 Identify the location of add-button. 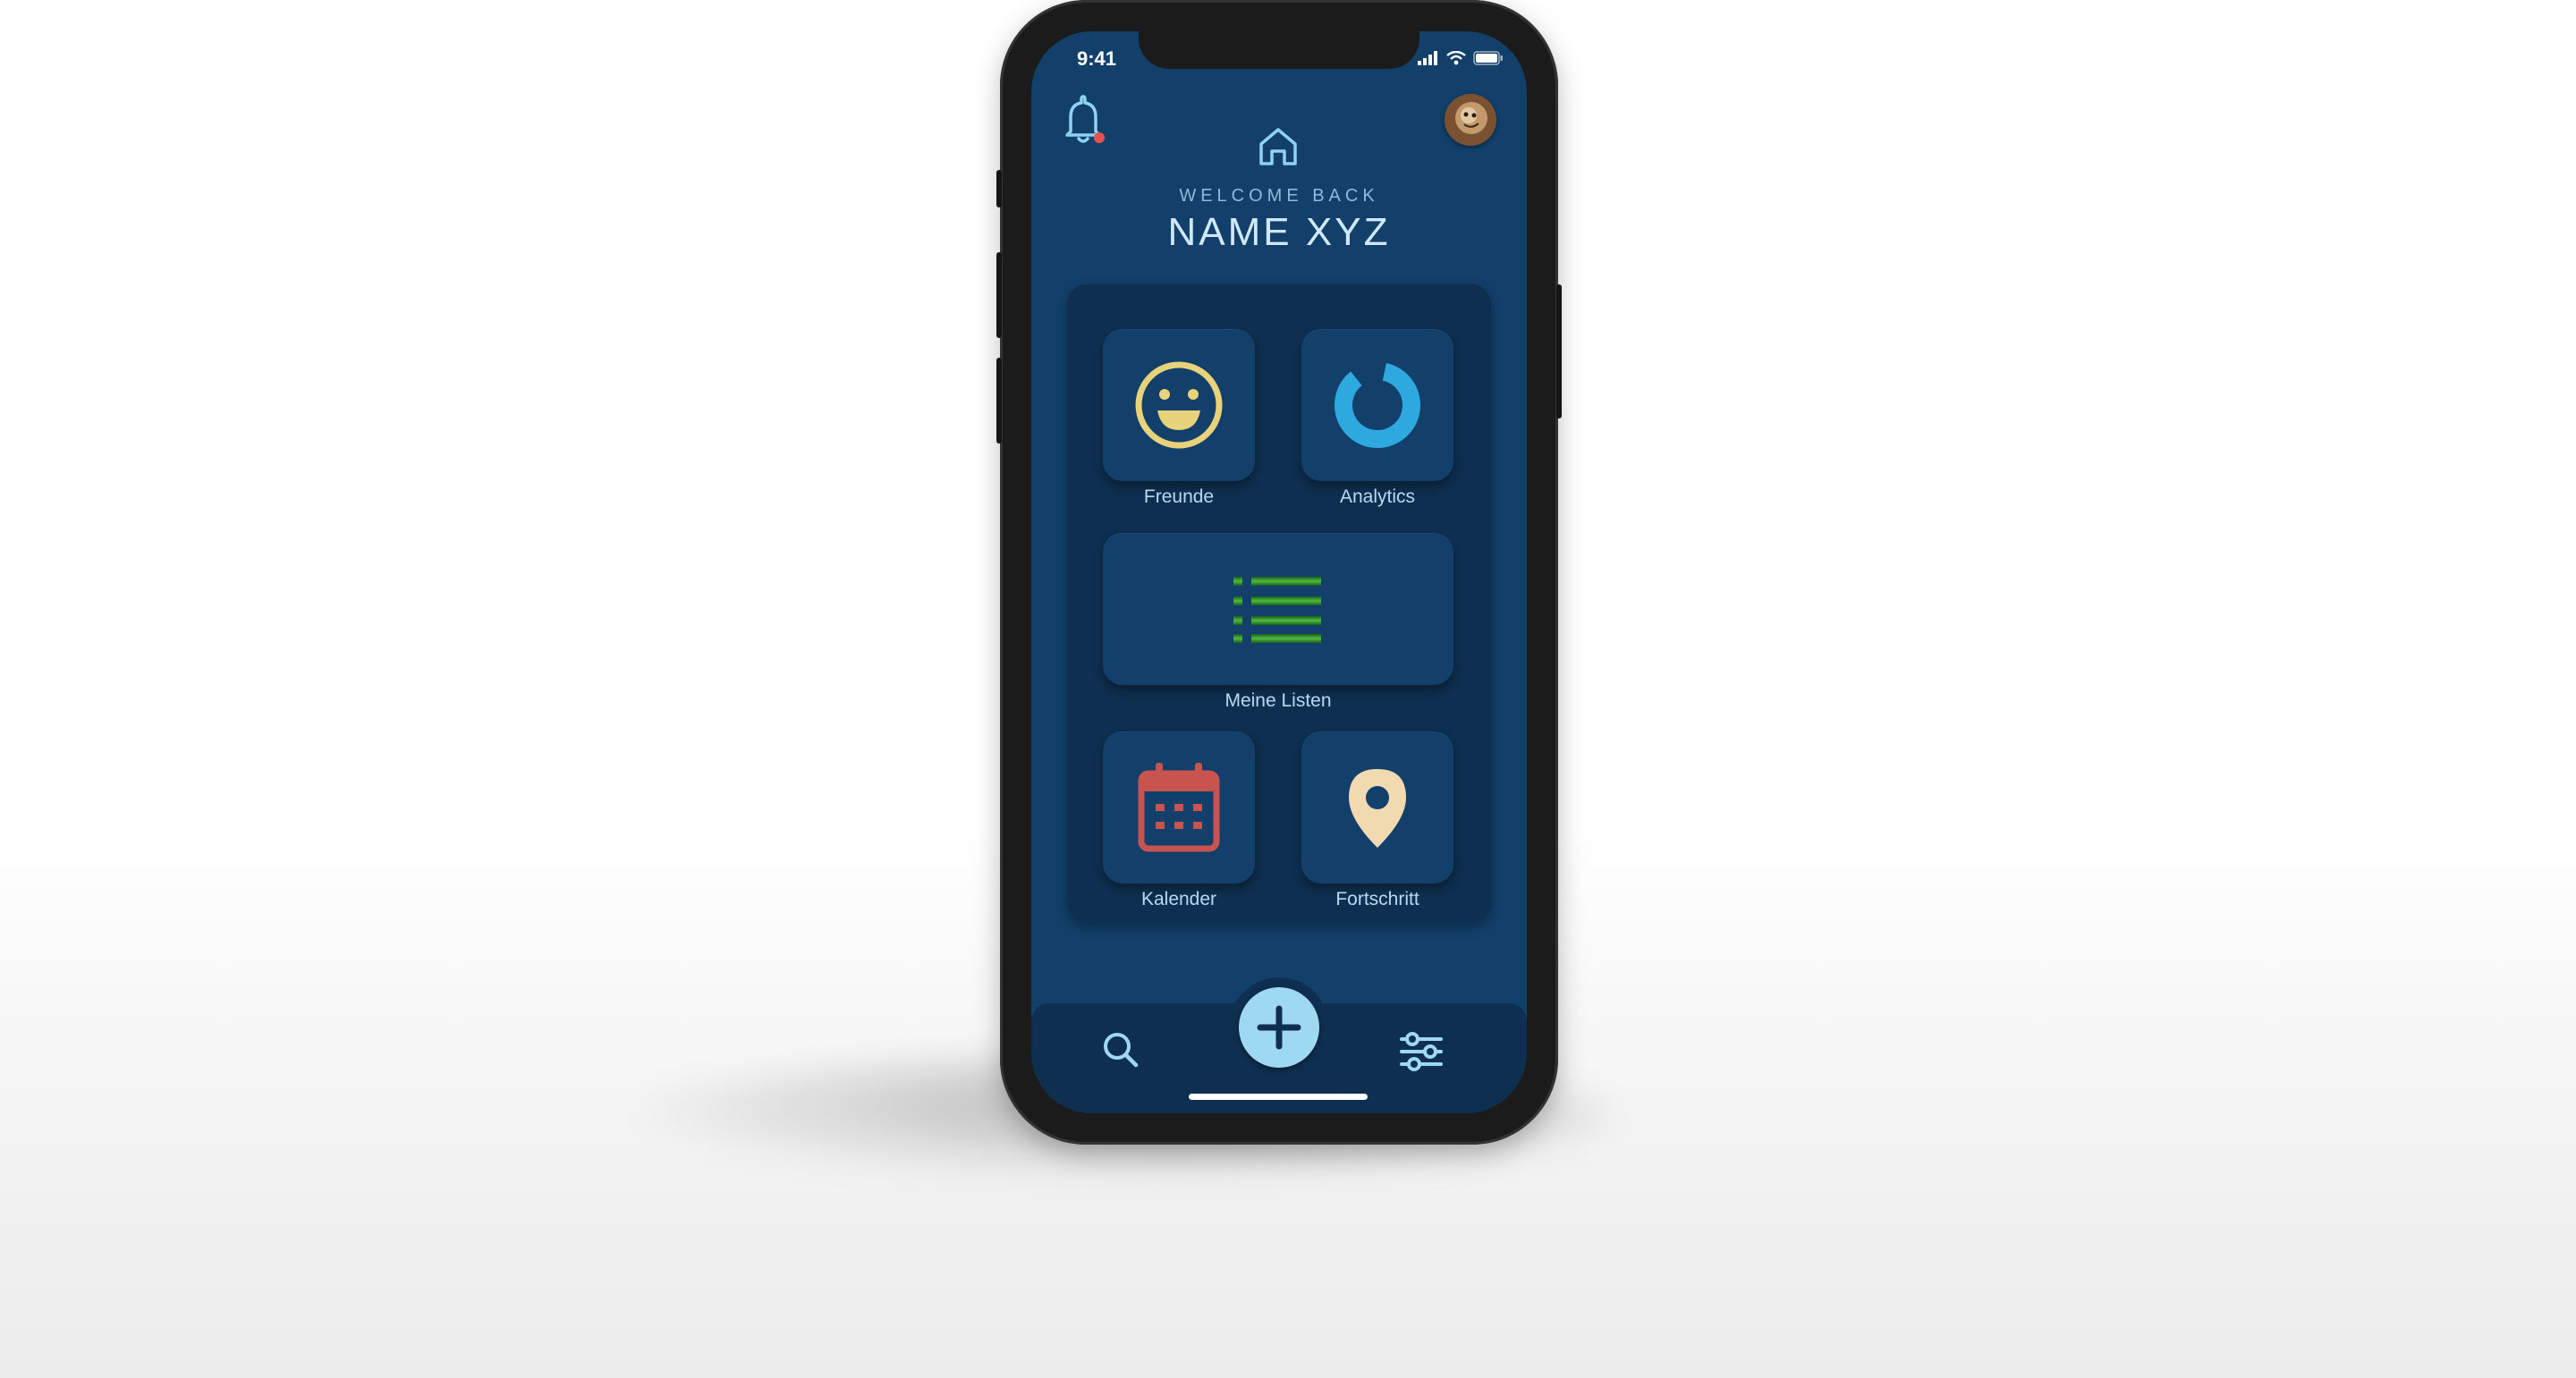
(1279, 1027).